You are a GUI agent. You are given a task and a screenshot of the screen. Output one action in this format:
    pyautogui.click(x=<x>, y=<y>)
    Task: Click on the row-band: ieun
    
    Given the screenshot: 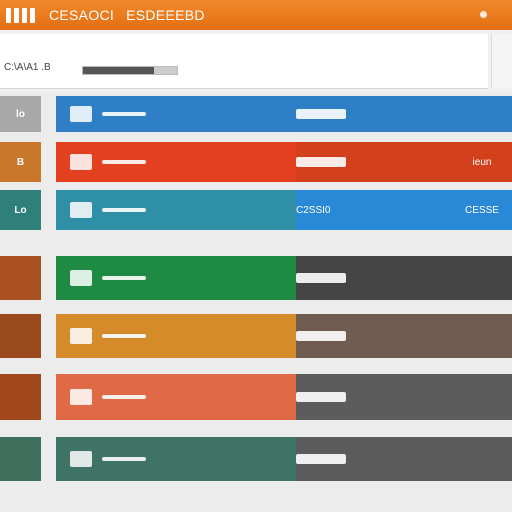 What is the action you would take?
    pyautogui.click(x=284, y=162)
    